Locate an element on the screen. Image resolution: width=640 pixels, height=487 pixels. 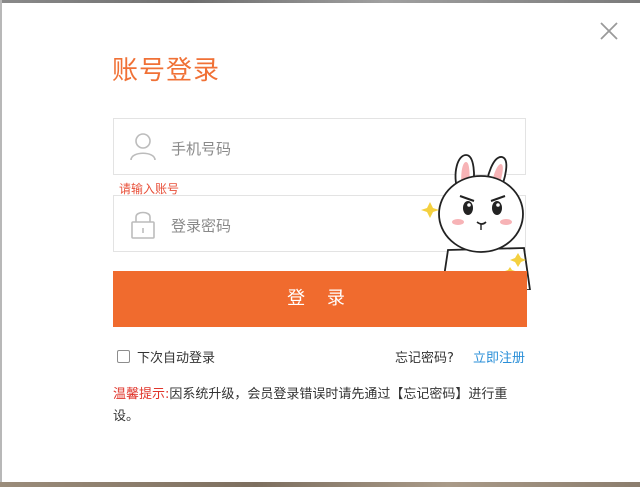
notice-text: 温馨提示:因系统升级，会员登录错误时请先通过【忘记密码】进行重设。 is located at coordinates (322, 406).